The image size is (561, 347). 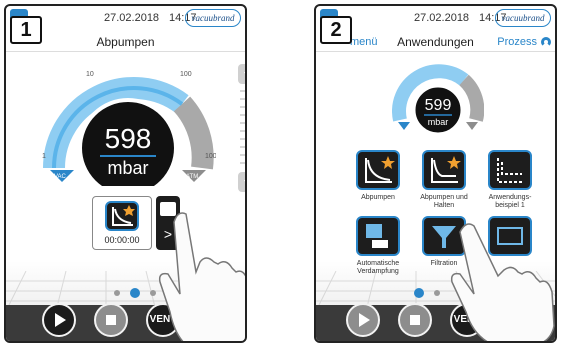 What do you see at coordinates (378, 197) in the screenshot?
I see `app-label: Abpumpen` at bounding box center [378, 197].